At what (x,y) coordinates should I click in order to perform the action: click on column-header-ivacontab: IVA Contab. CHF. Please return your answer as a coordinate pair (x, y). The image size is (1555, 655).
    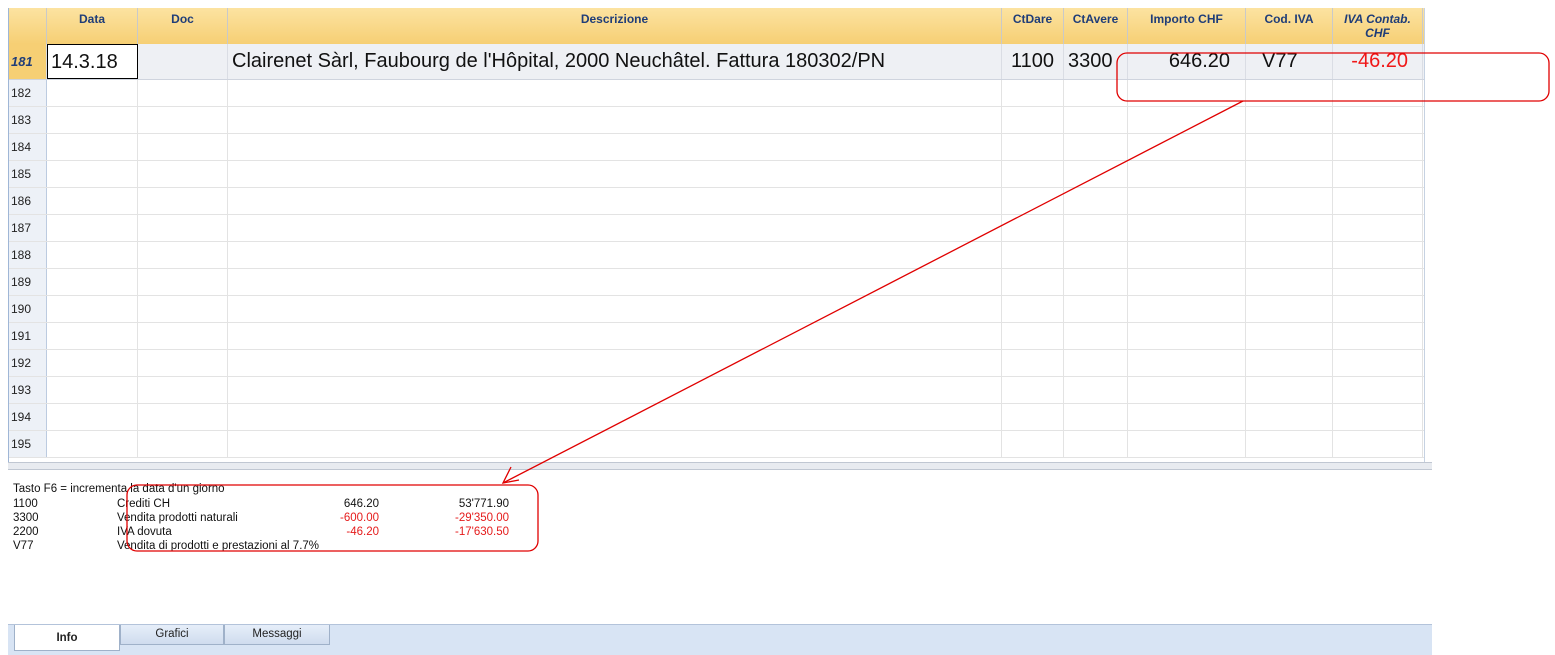
    Looking at the image, I should click on (1378, 26).